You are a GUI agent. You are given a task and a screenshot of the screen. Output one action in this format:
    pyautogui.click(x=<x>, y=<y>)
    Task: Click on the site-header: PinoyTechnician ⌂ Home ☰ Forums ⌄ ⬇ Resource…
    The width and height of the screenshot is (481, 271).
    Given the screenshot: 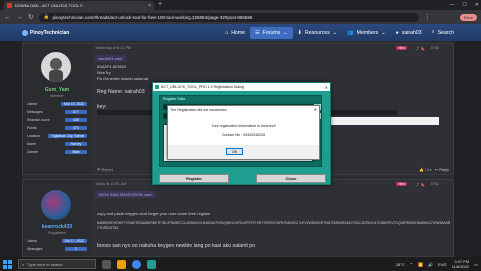 What is the action you would take?
    pyautogui.click(x=240, y=32)
    